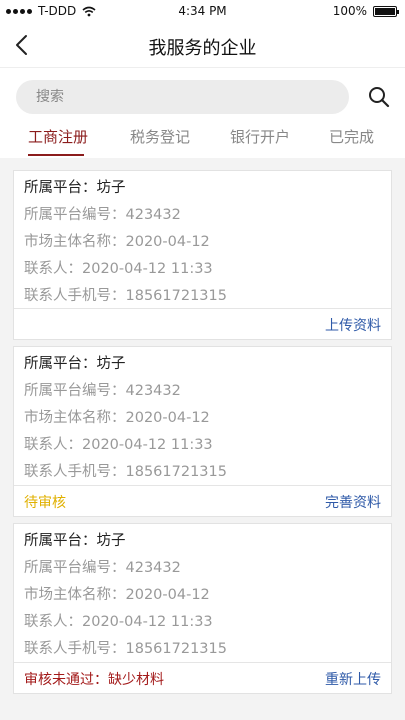  What do you see at coordinates (202, 48) in the screenshot?
I see `page-title: 我服务的企业` at bounding box center [202, 48].